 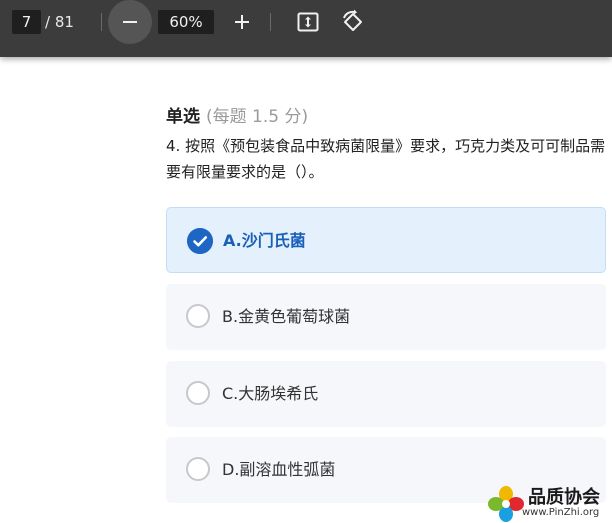 I want to click on section-header: 单选 (每题 1.5 分), so click(x=237, y=114).